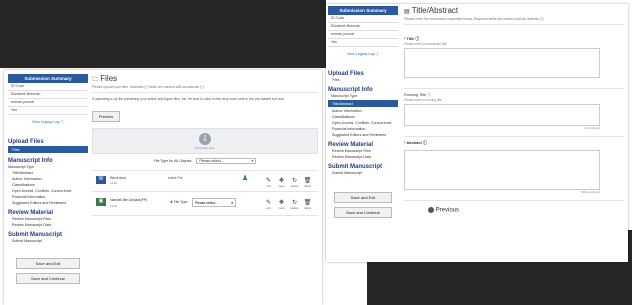  Describe the element at coordinates (175, 178) in the screenshot. I see `file-type-text: article File` at that location.